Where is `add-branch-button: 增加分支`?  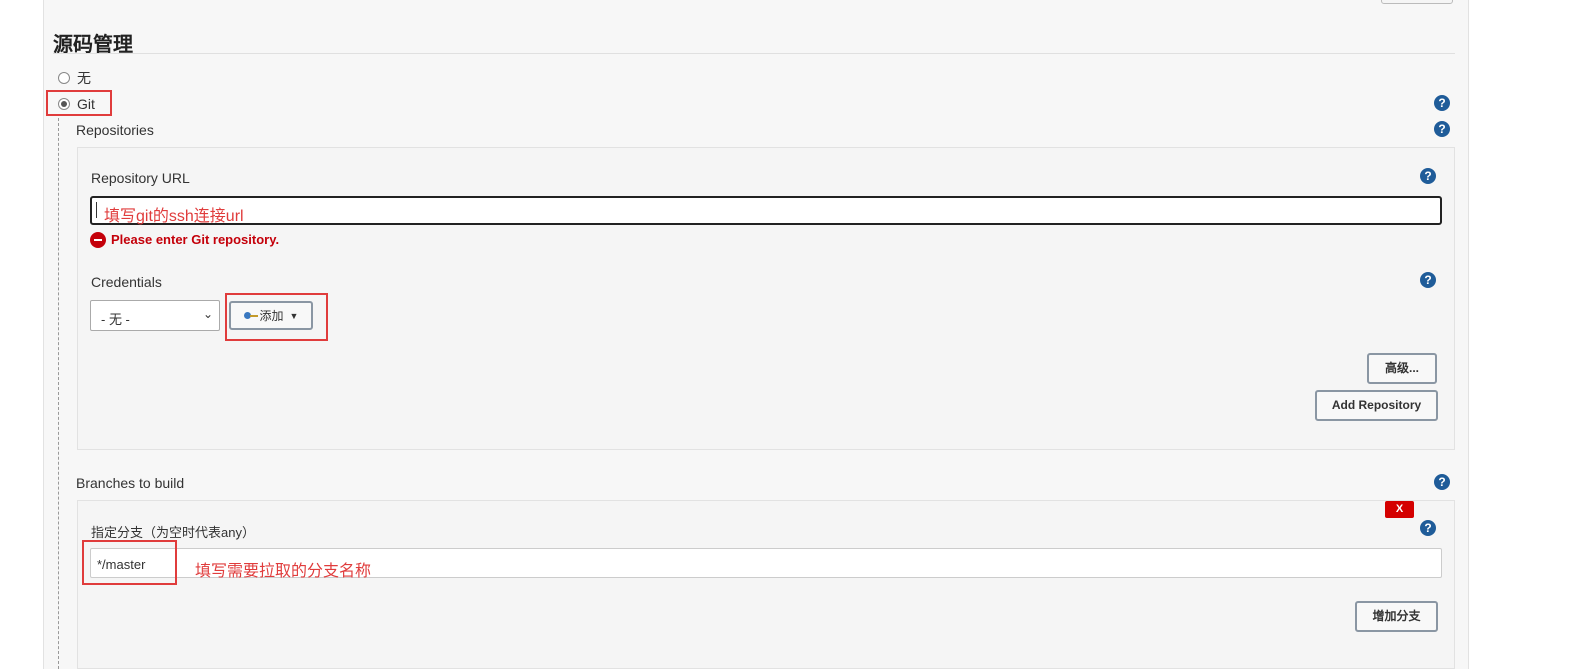
add-branch-button: 增加分支 is located at coordinates (1396, 616).